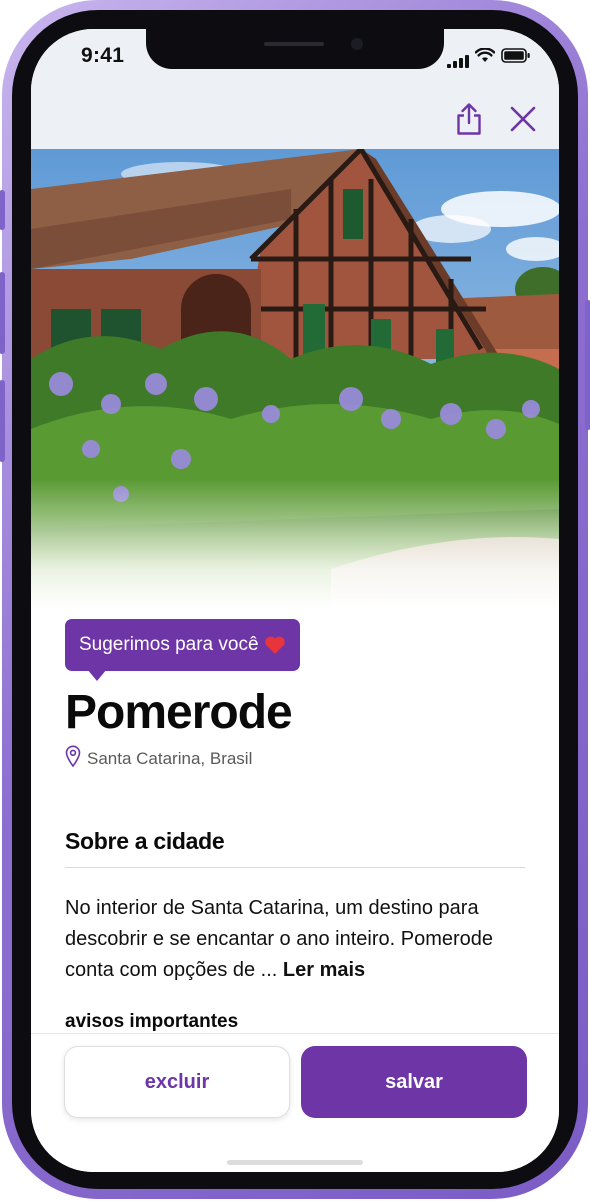 The height and width of the screenshot is (1201, 590). I want to click on pin-icon, so click(73, 758).